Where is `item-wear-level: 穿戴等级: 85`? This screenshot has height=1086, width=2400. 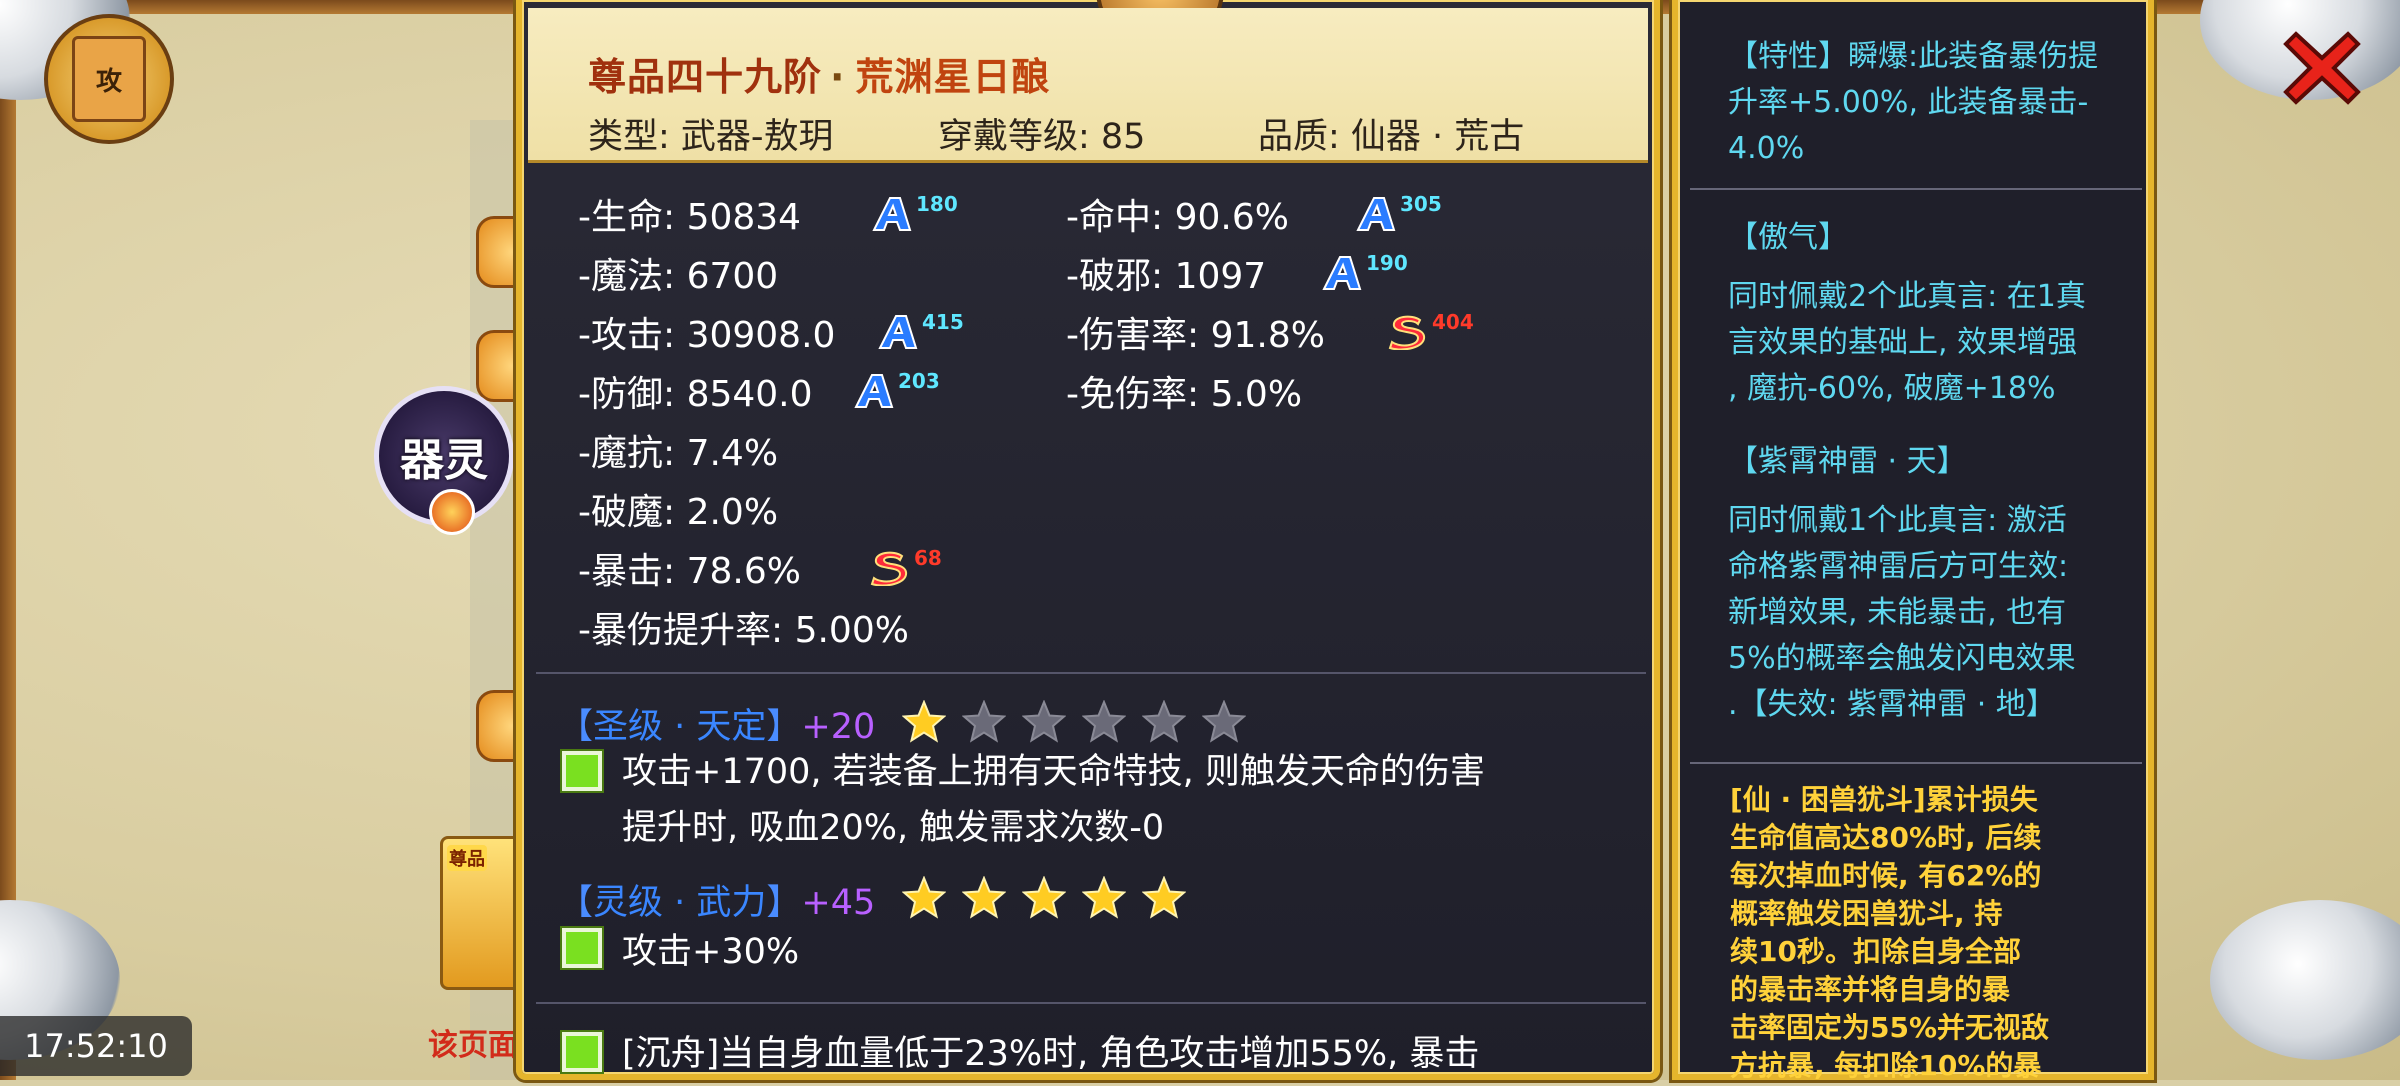 item-wear-level: 穿戴等级: 85 is located at coordinates (1042, 137).